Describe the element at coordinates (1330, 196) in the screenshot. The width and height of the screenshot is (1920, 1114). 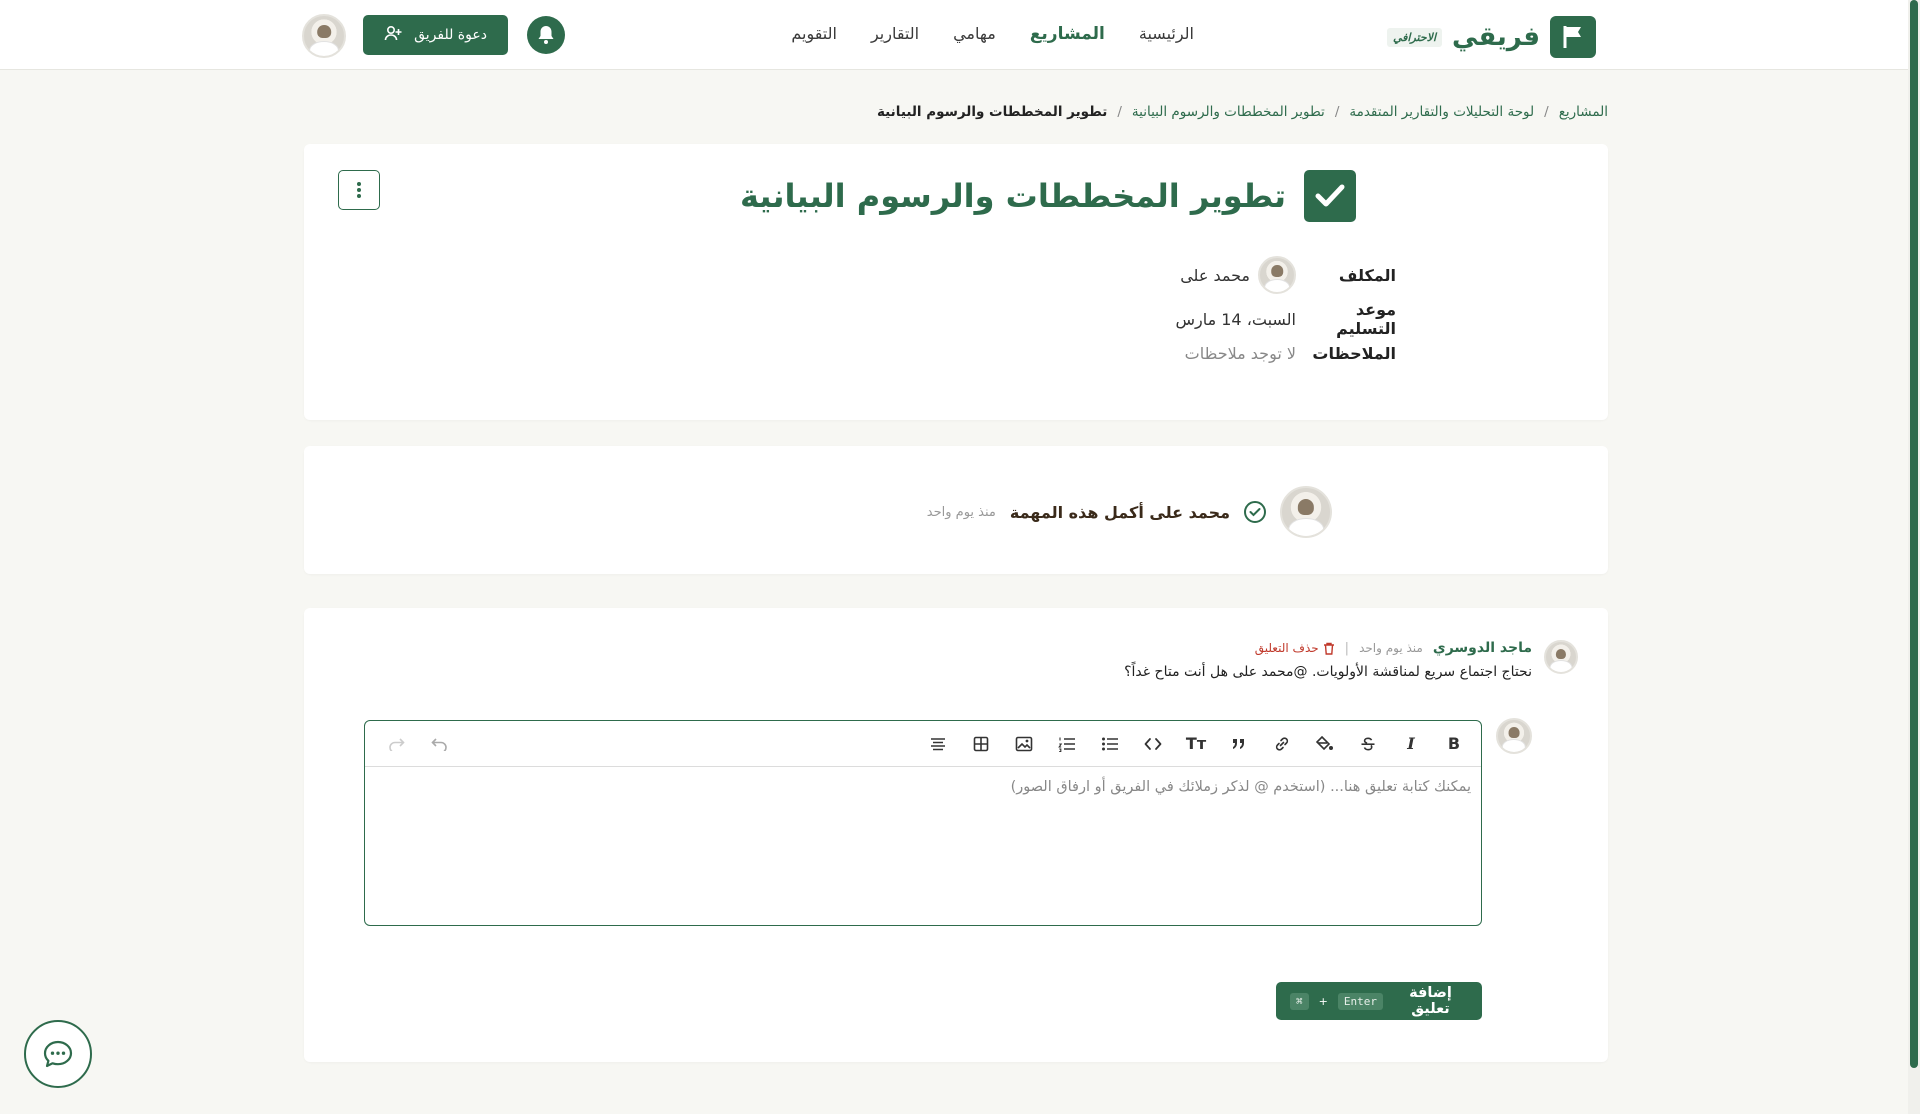
I see `task-complete-check-icon` at that location.